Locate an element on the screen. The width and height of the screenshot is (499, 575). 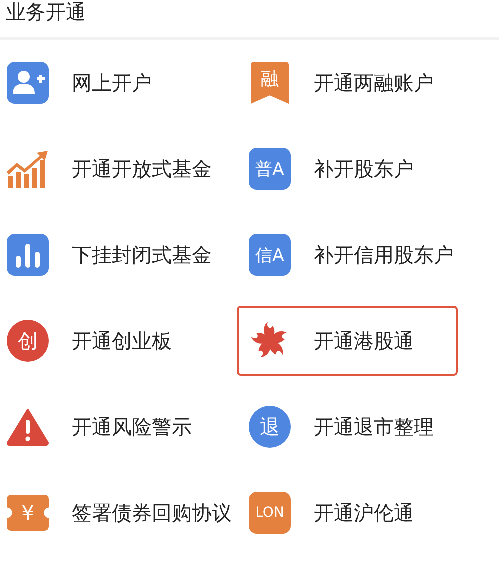
service-item: 开通港股通 is located at coordinates (347, 341).